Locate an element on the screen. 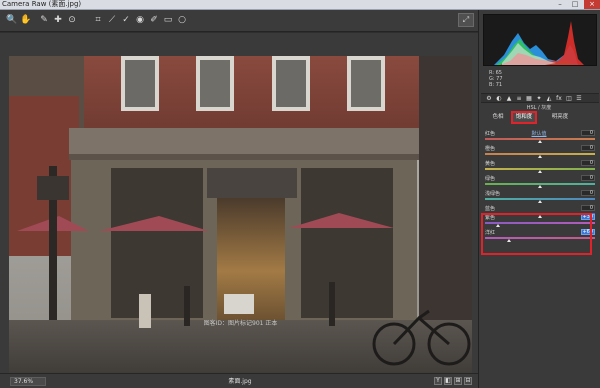 The height and width of the screenshot is (388, 600). slider-row: 红色 0 is located at coordinates (540, 136).